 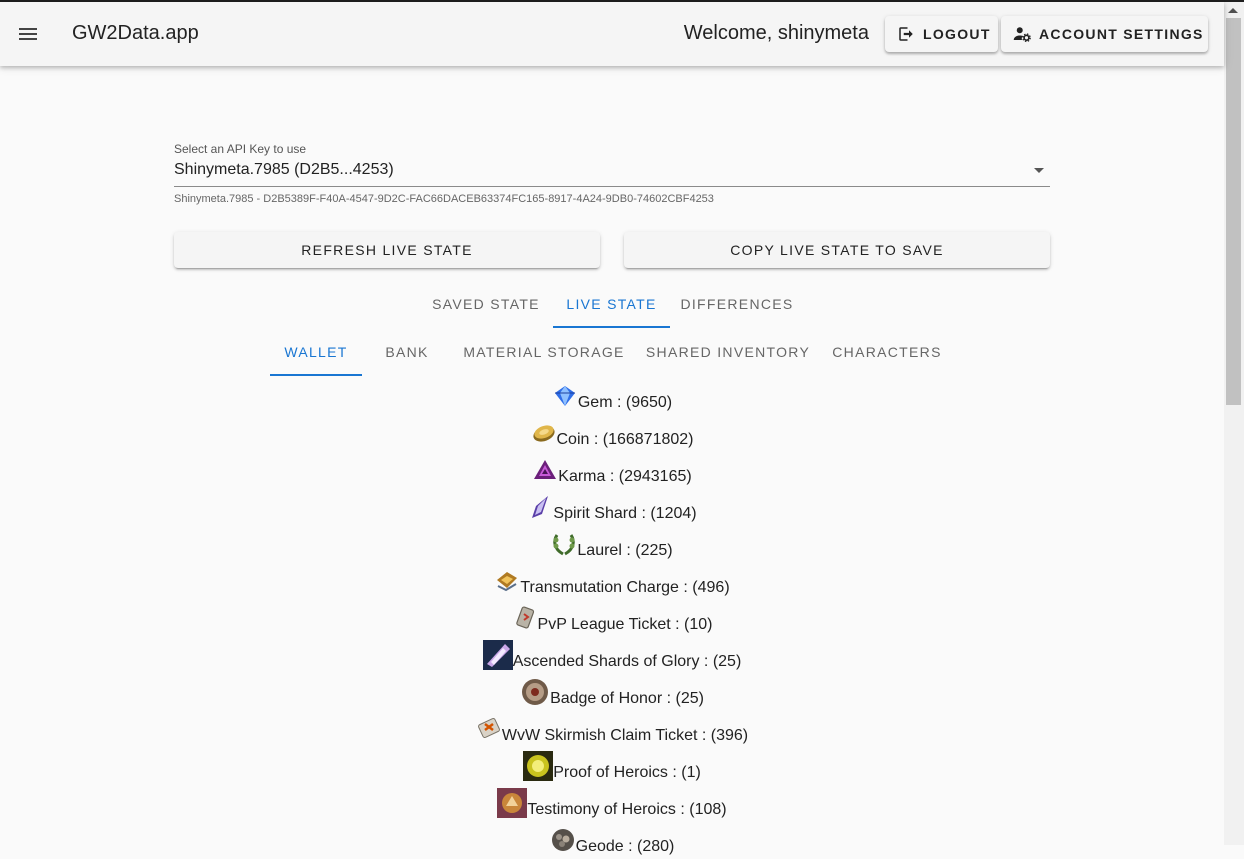 I want to click on tab-saved-state: SAVED STATE, so click(x=486, y=304).